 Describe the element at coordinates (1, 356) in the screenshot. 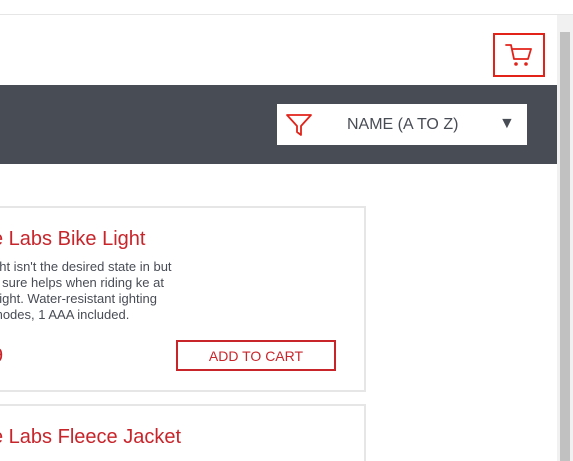

I see `product-price: 9` at that location.